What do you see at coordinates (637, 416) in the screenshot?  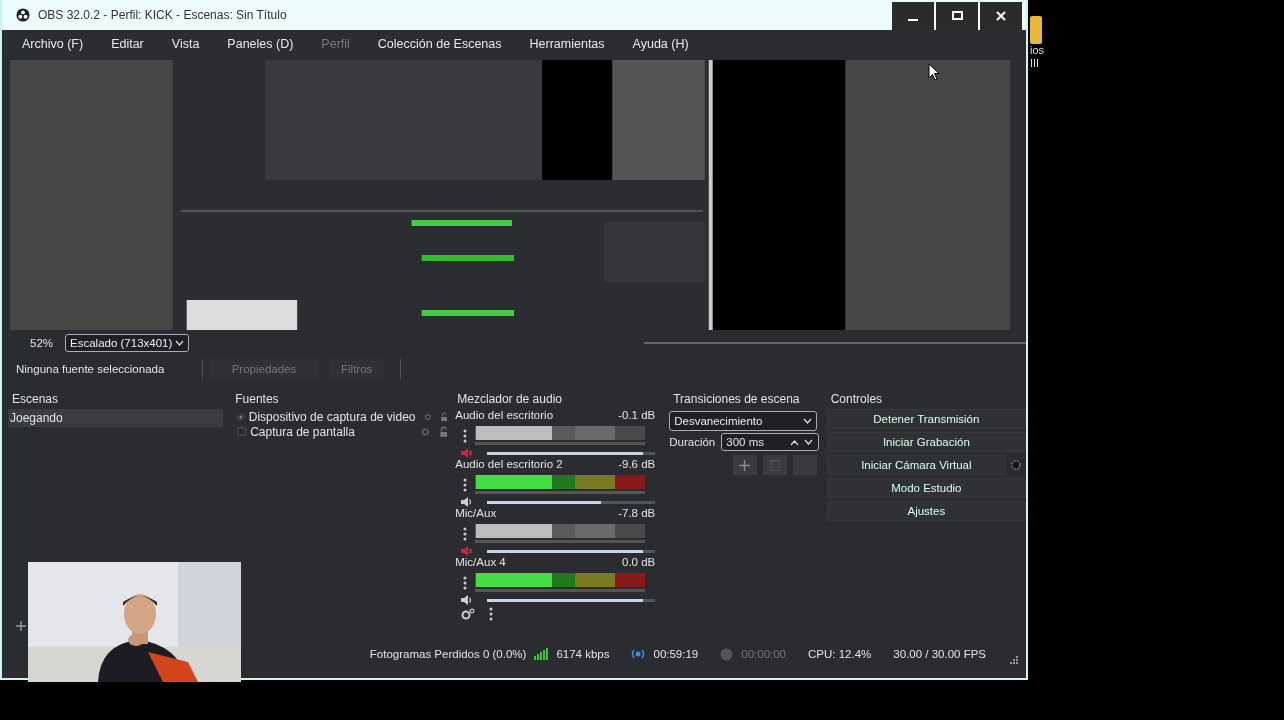 I see `channel-reading: -0.1 dB` at bounding box center [637, 416].